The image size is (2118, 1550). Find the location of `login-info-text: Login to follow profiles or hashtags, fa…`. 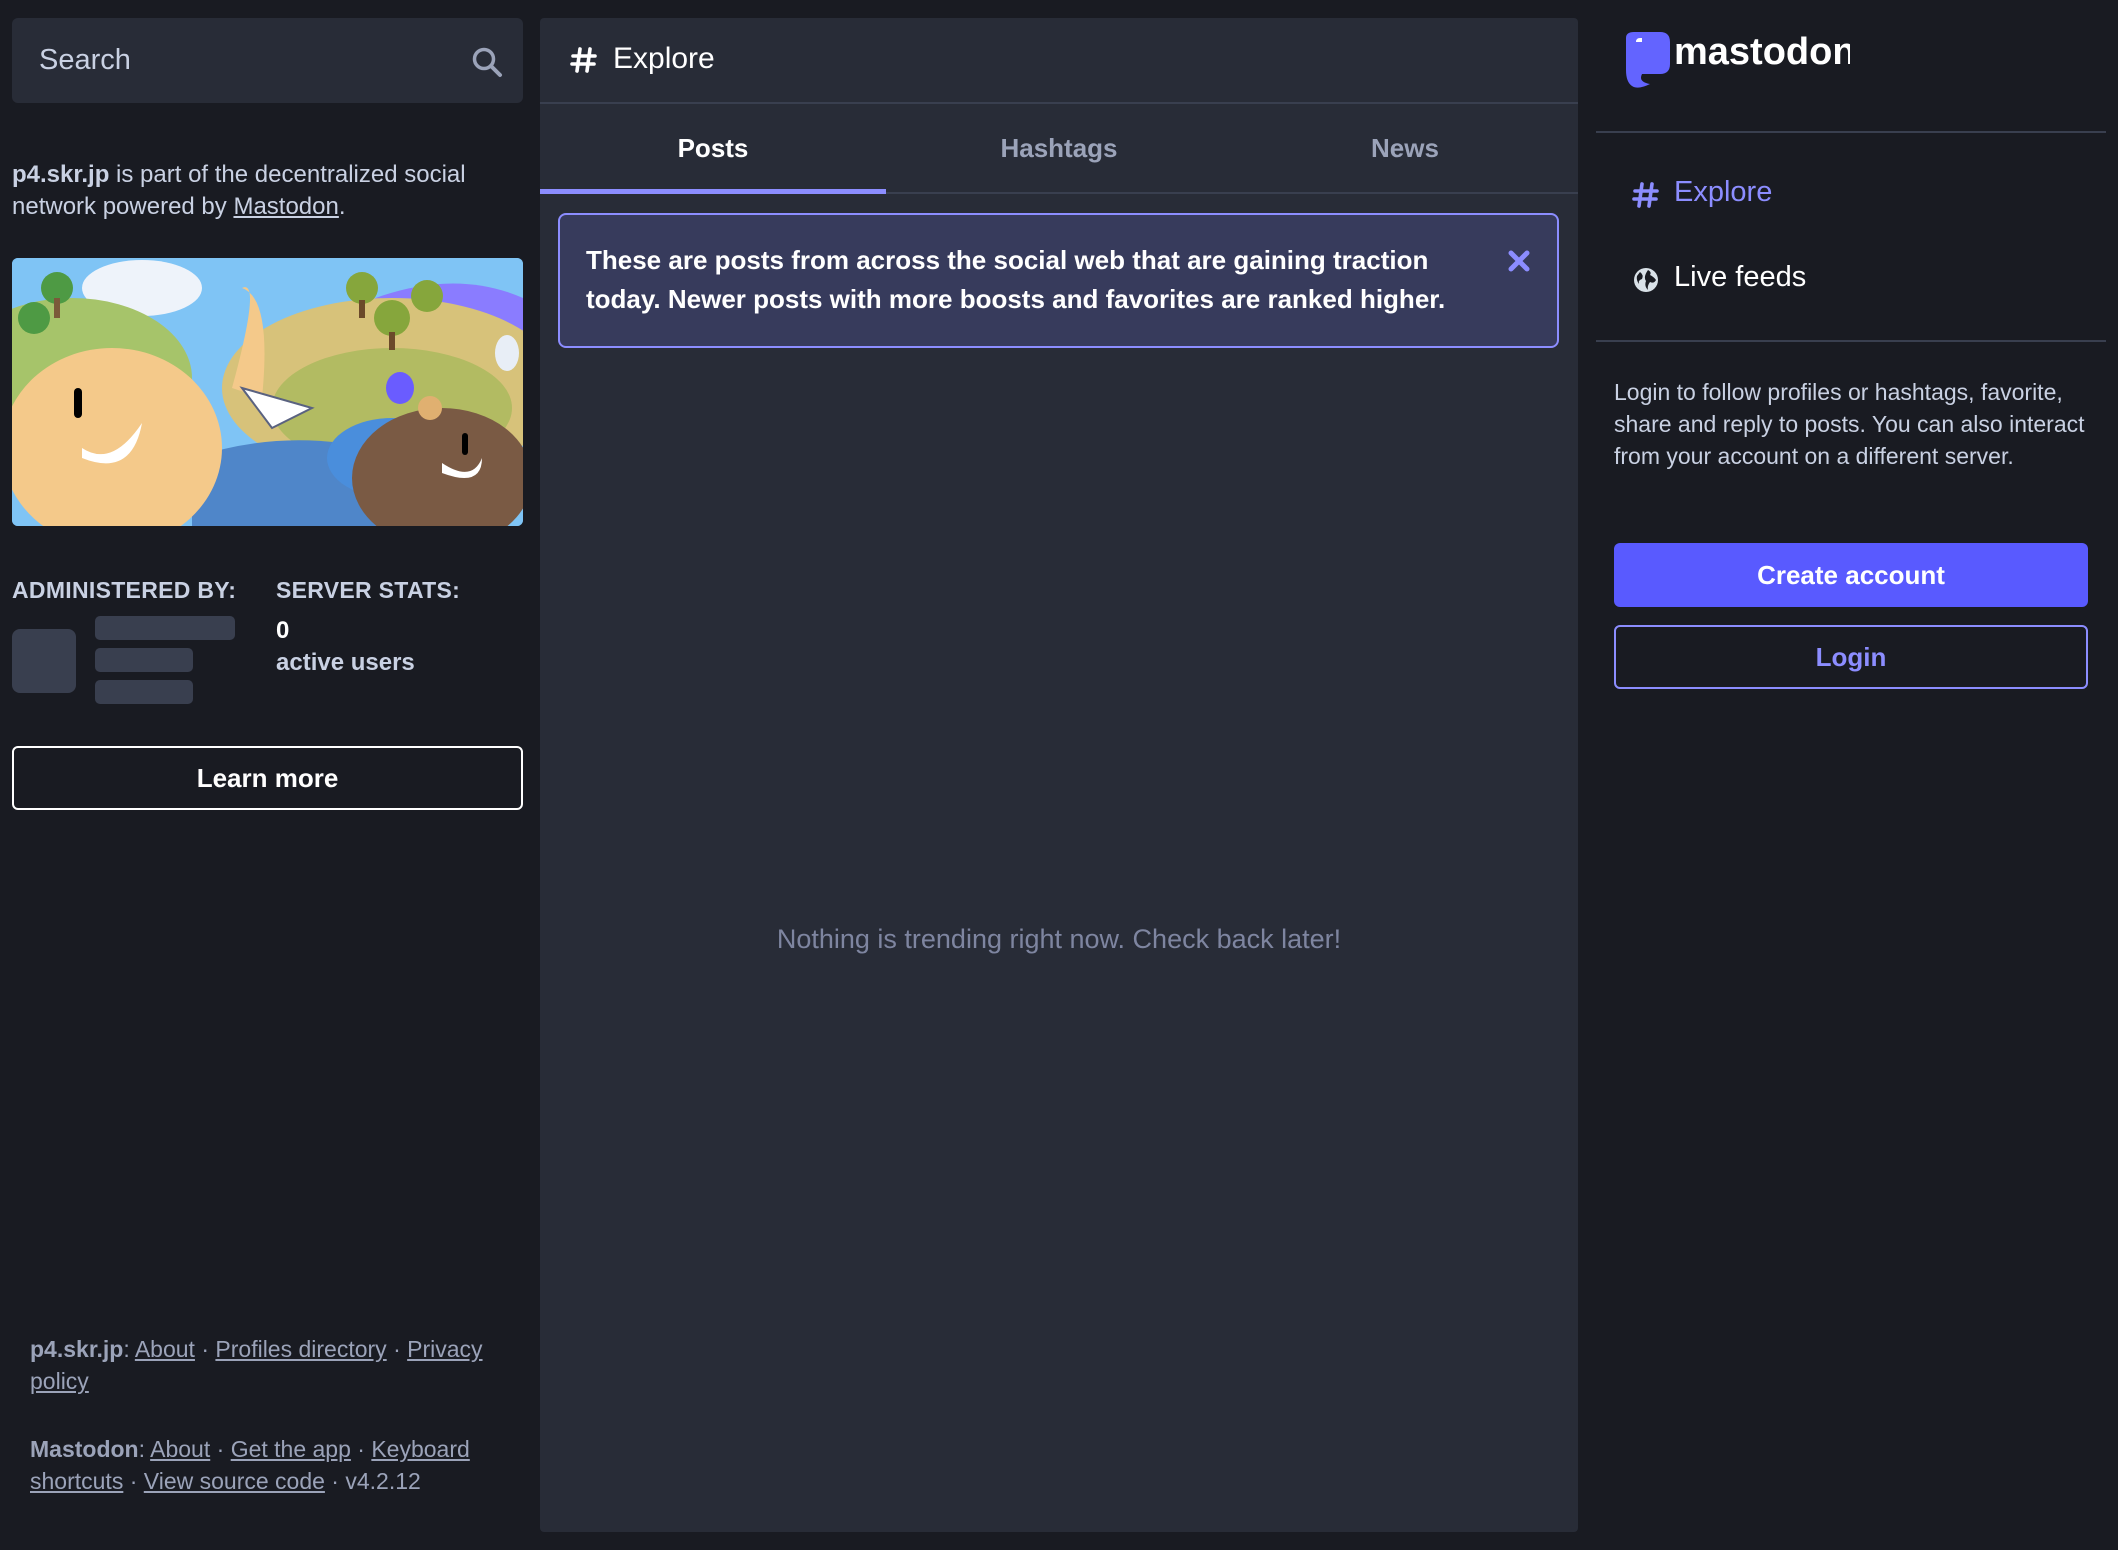

login-info-text: Login to follow profiles or hashtags, fa… is located at coordinates (1849, 424).